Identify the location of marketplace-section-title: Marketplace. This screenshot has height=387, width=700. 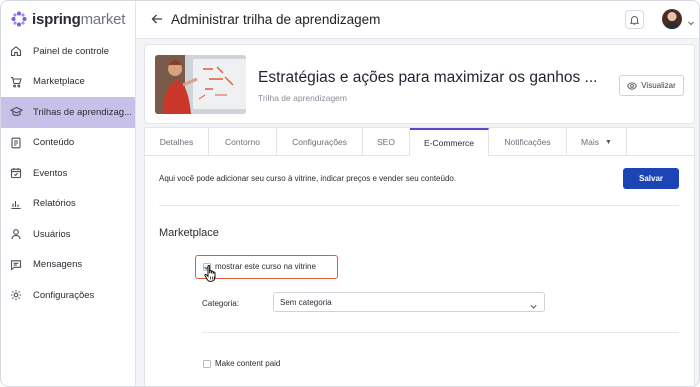
(189, 233).